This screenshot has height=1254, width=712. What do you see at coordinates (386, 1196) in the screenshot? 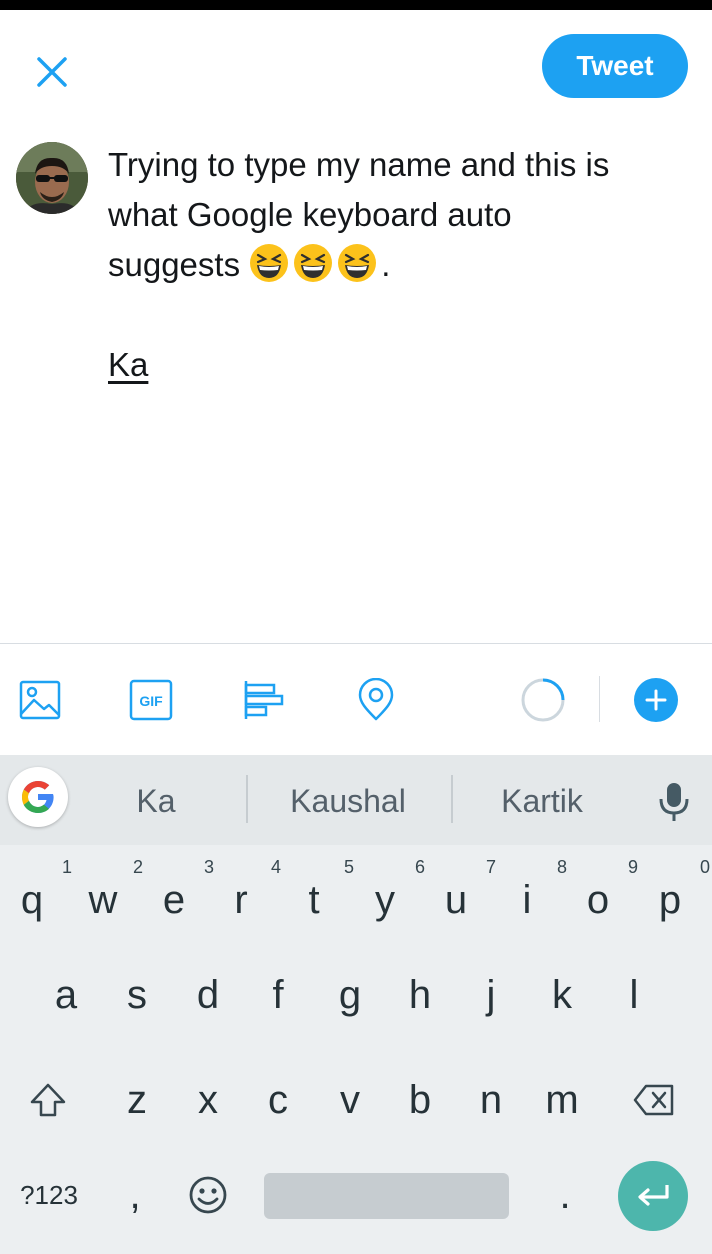
I see `spacebar` at bounding box center [386, 1196].